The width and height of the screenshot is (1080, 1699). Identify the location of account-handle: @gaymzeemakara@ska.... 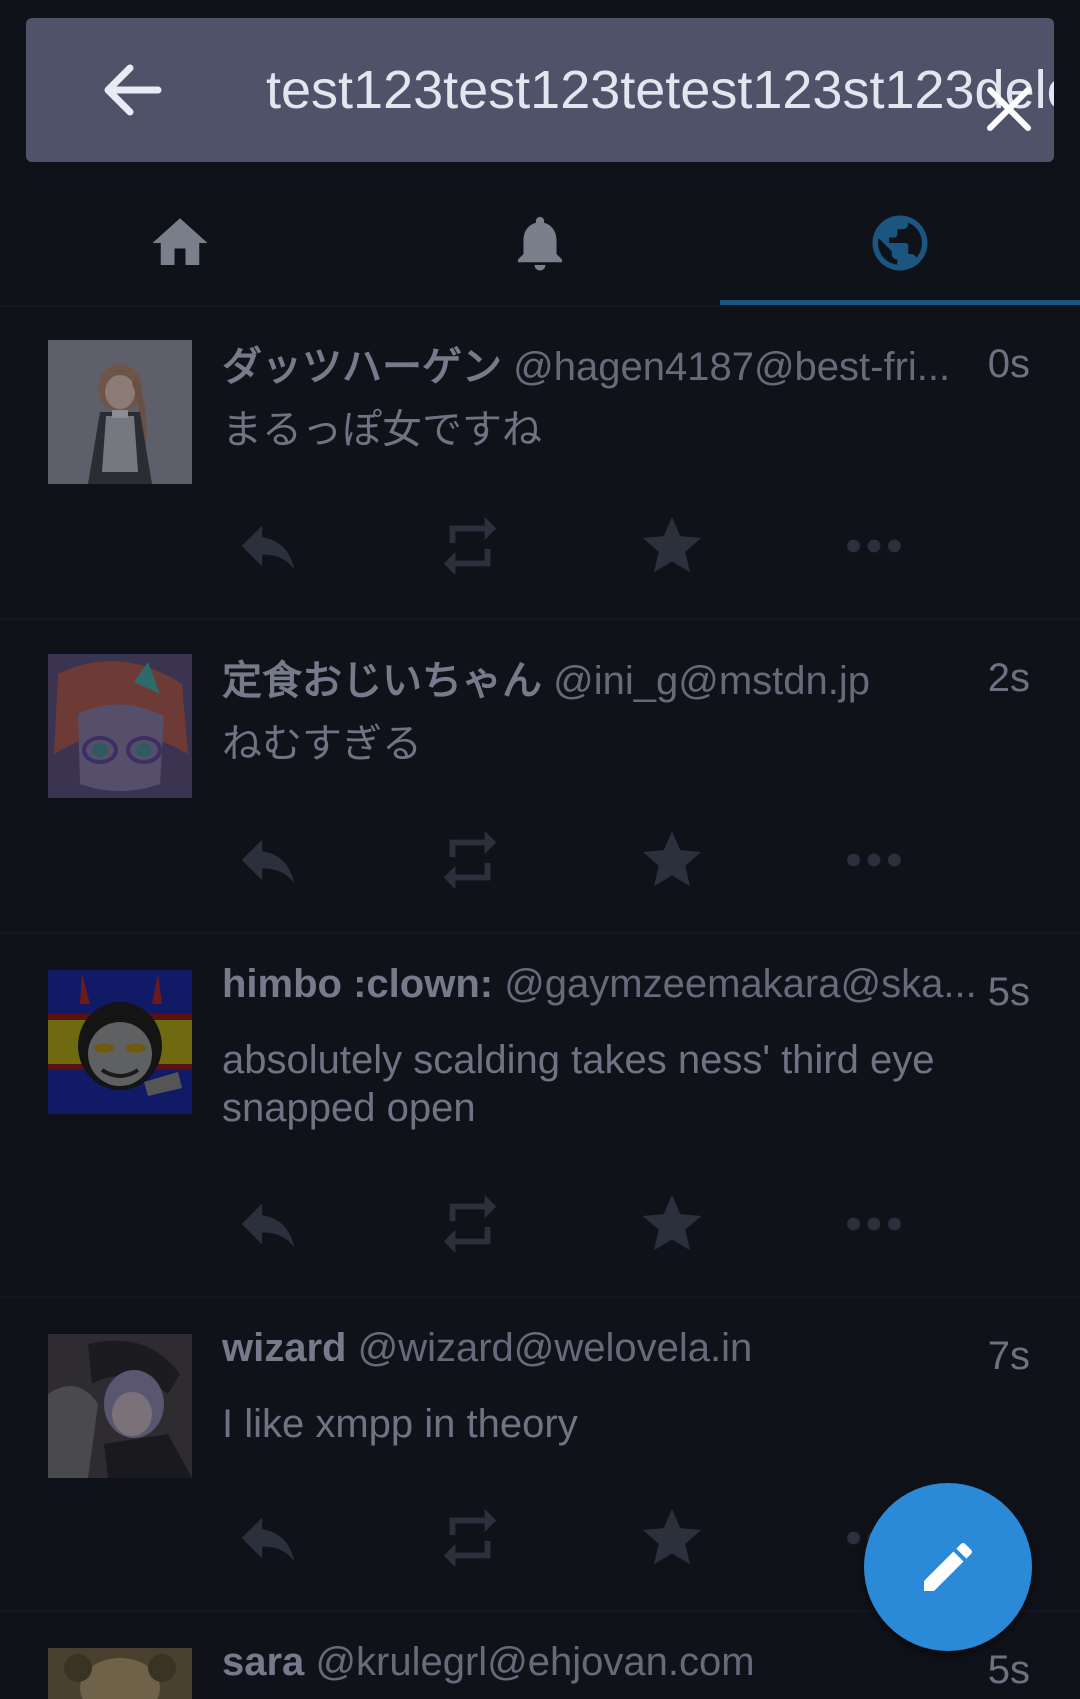
(740, 984).